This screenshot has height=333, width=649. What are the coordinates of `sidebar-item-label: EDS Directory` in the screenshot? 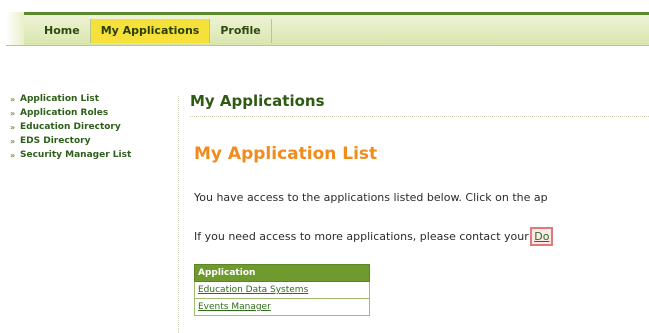 It's located at (55, 141).